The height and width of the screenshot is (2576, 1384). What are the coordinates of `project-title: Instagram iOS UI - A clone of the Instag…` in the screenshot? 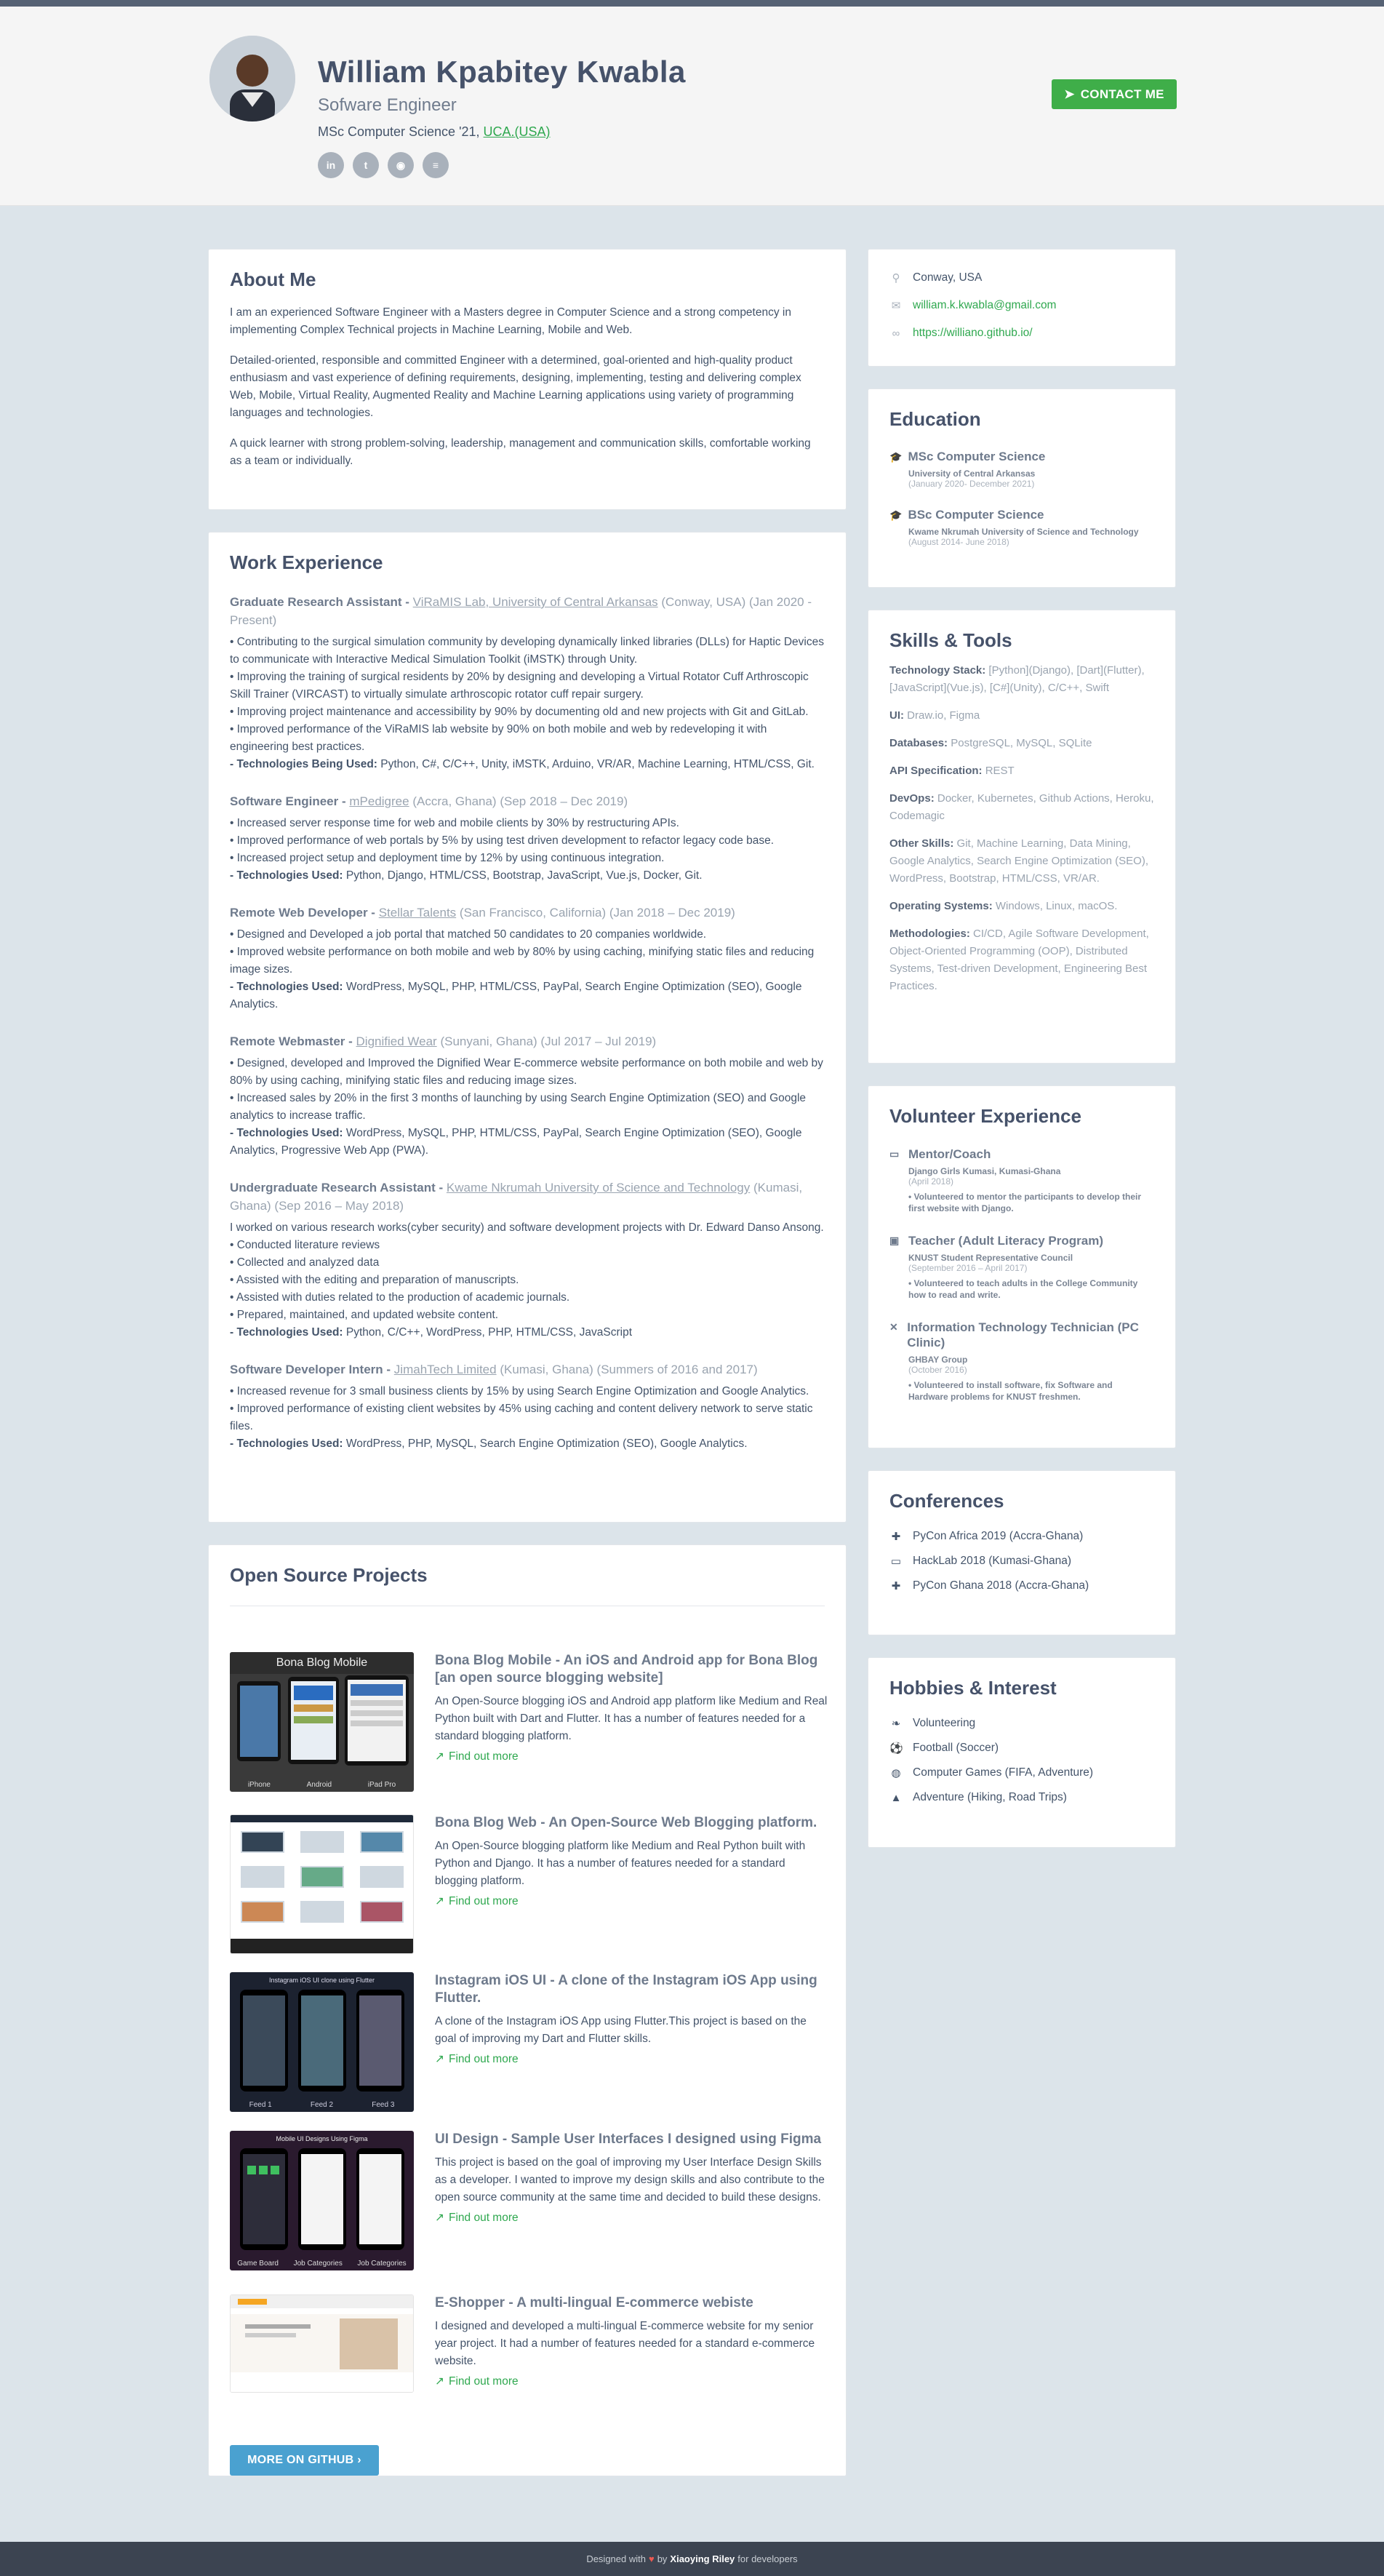 It's located at (631, 1989).